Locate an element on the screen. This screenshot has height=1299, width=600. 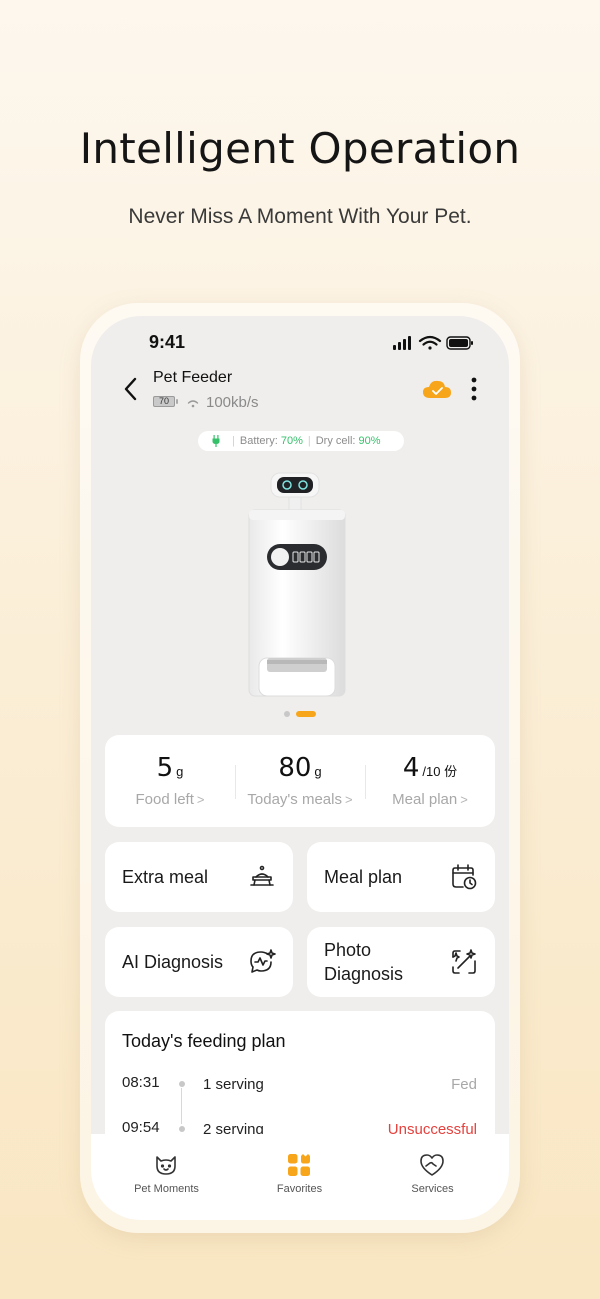
status-time: 9:41 is located at coordinates (167, 342).